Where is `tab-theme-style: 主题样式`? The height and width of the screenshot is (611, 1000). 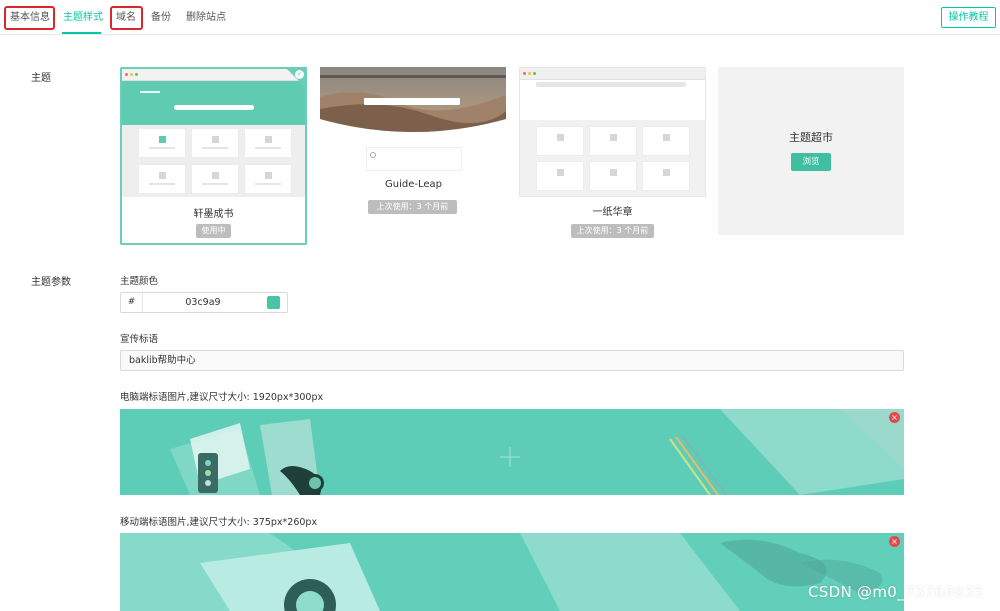
tab-theme-style: 主题样式 is located at coordinates (83, 18).